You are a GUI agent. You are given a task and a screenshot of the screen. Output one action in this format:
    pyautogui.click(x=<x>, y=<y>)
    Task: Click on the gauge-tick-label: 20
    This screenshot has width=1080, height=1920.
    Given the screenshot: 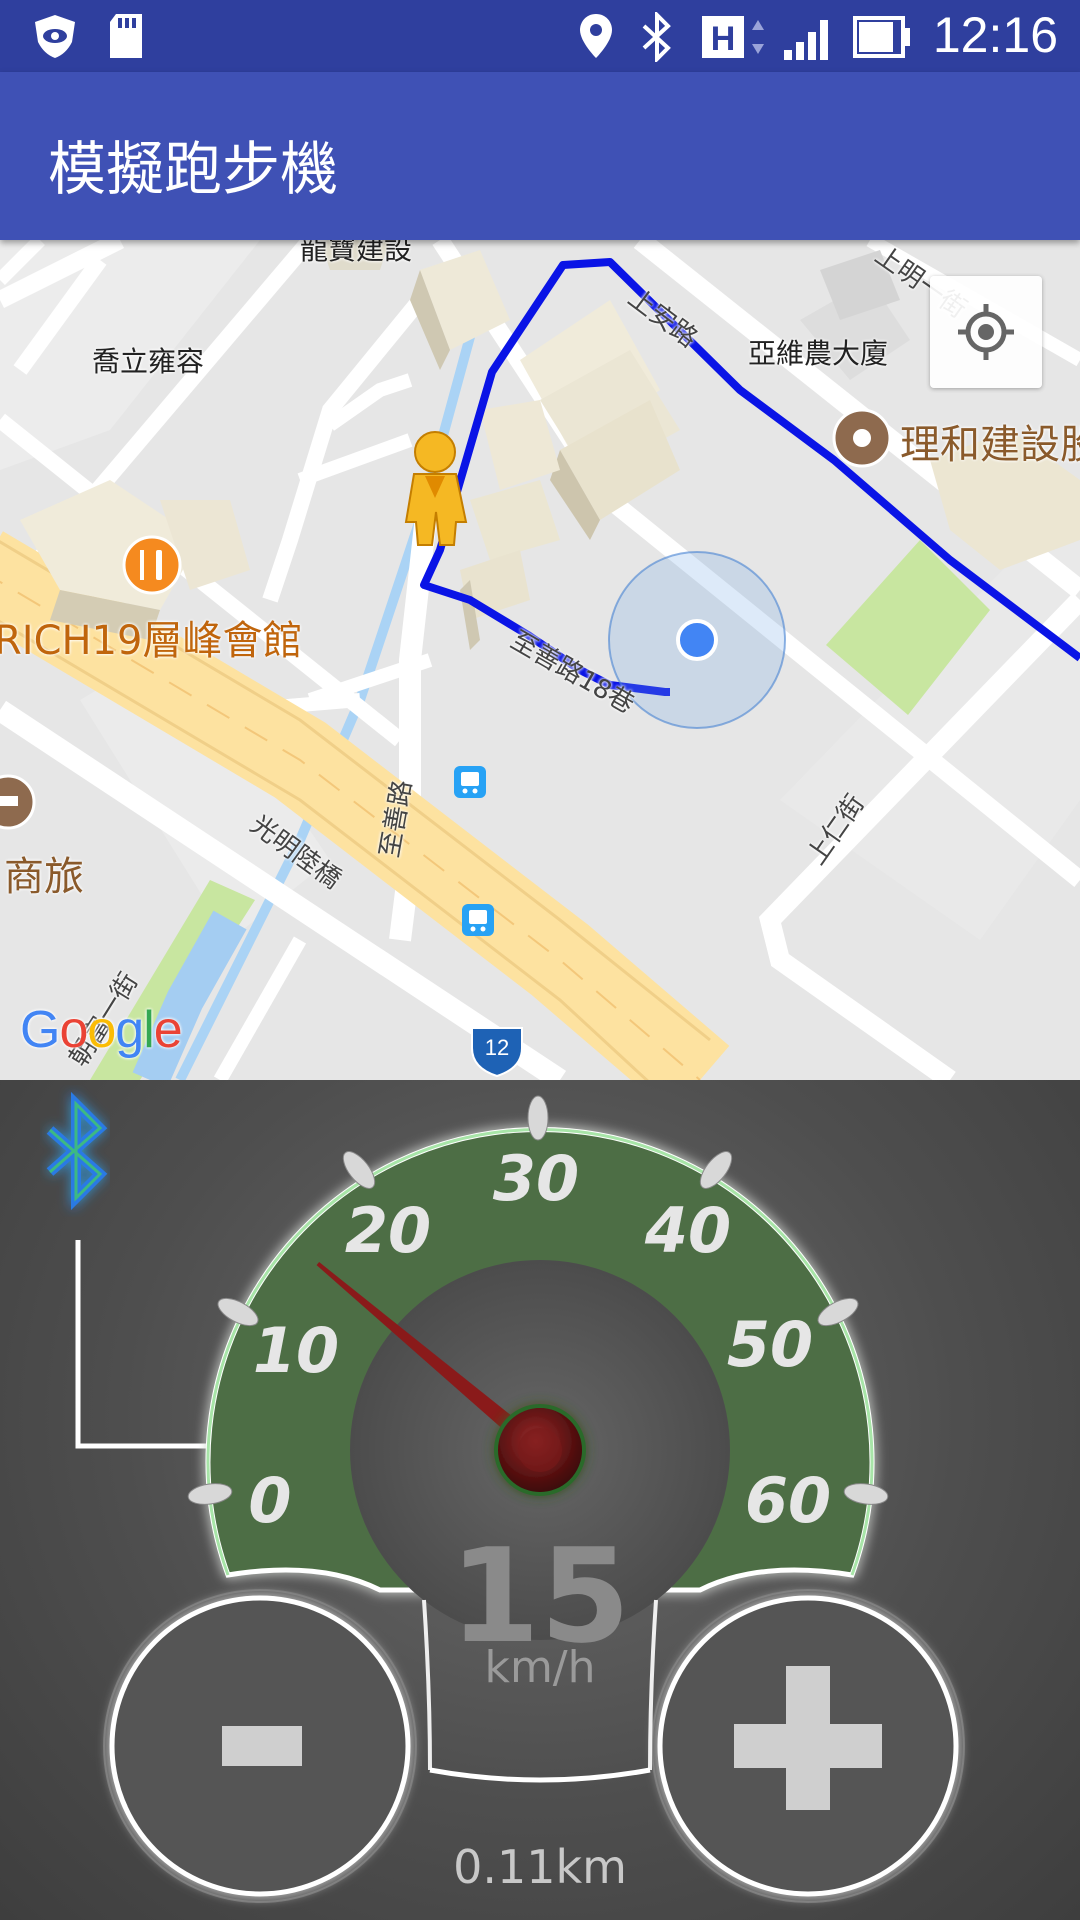 What is the action you would take?
    pyautogui.click(x=388, y=1230)
    